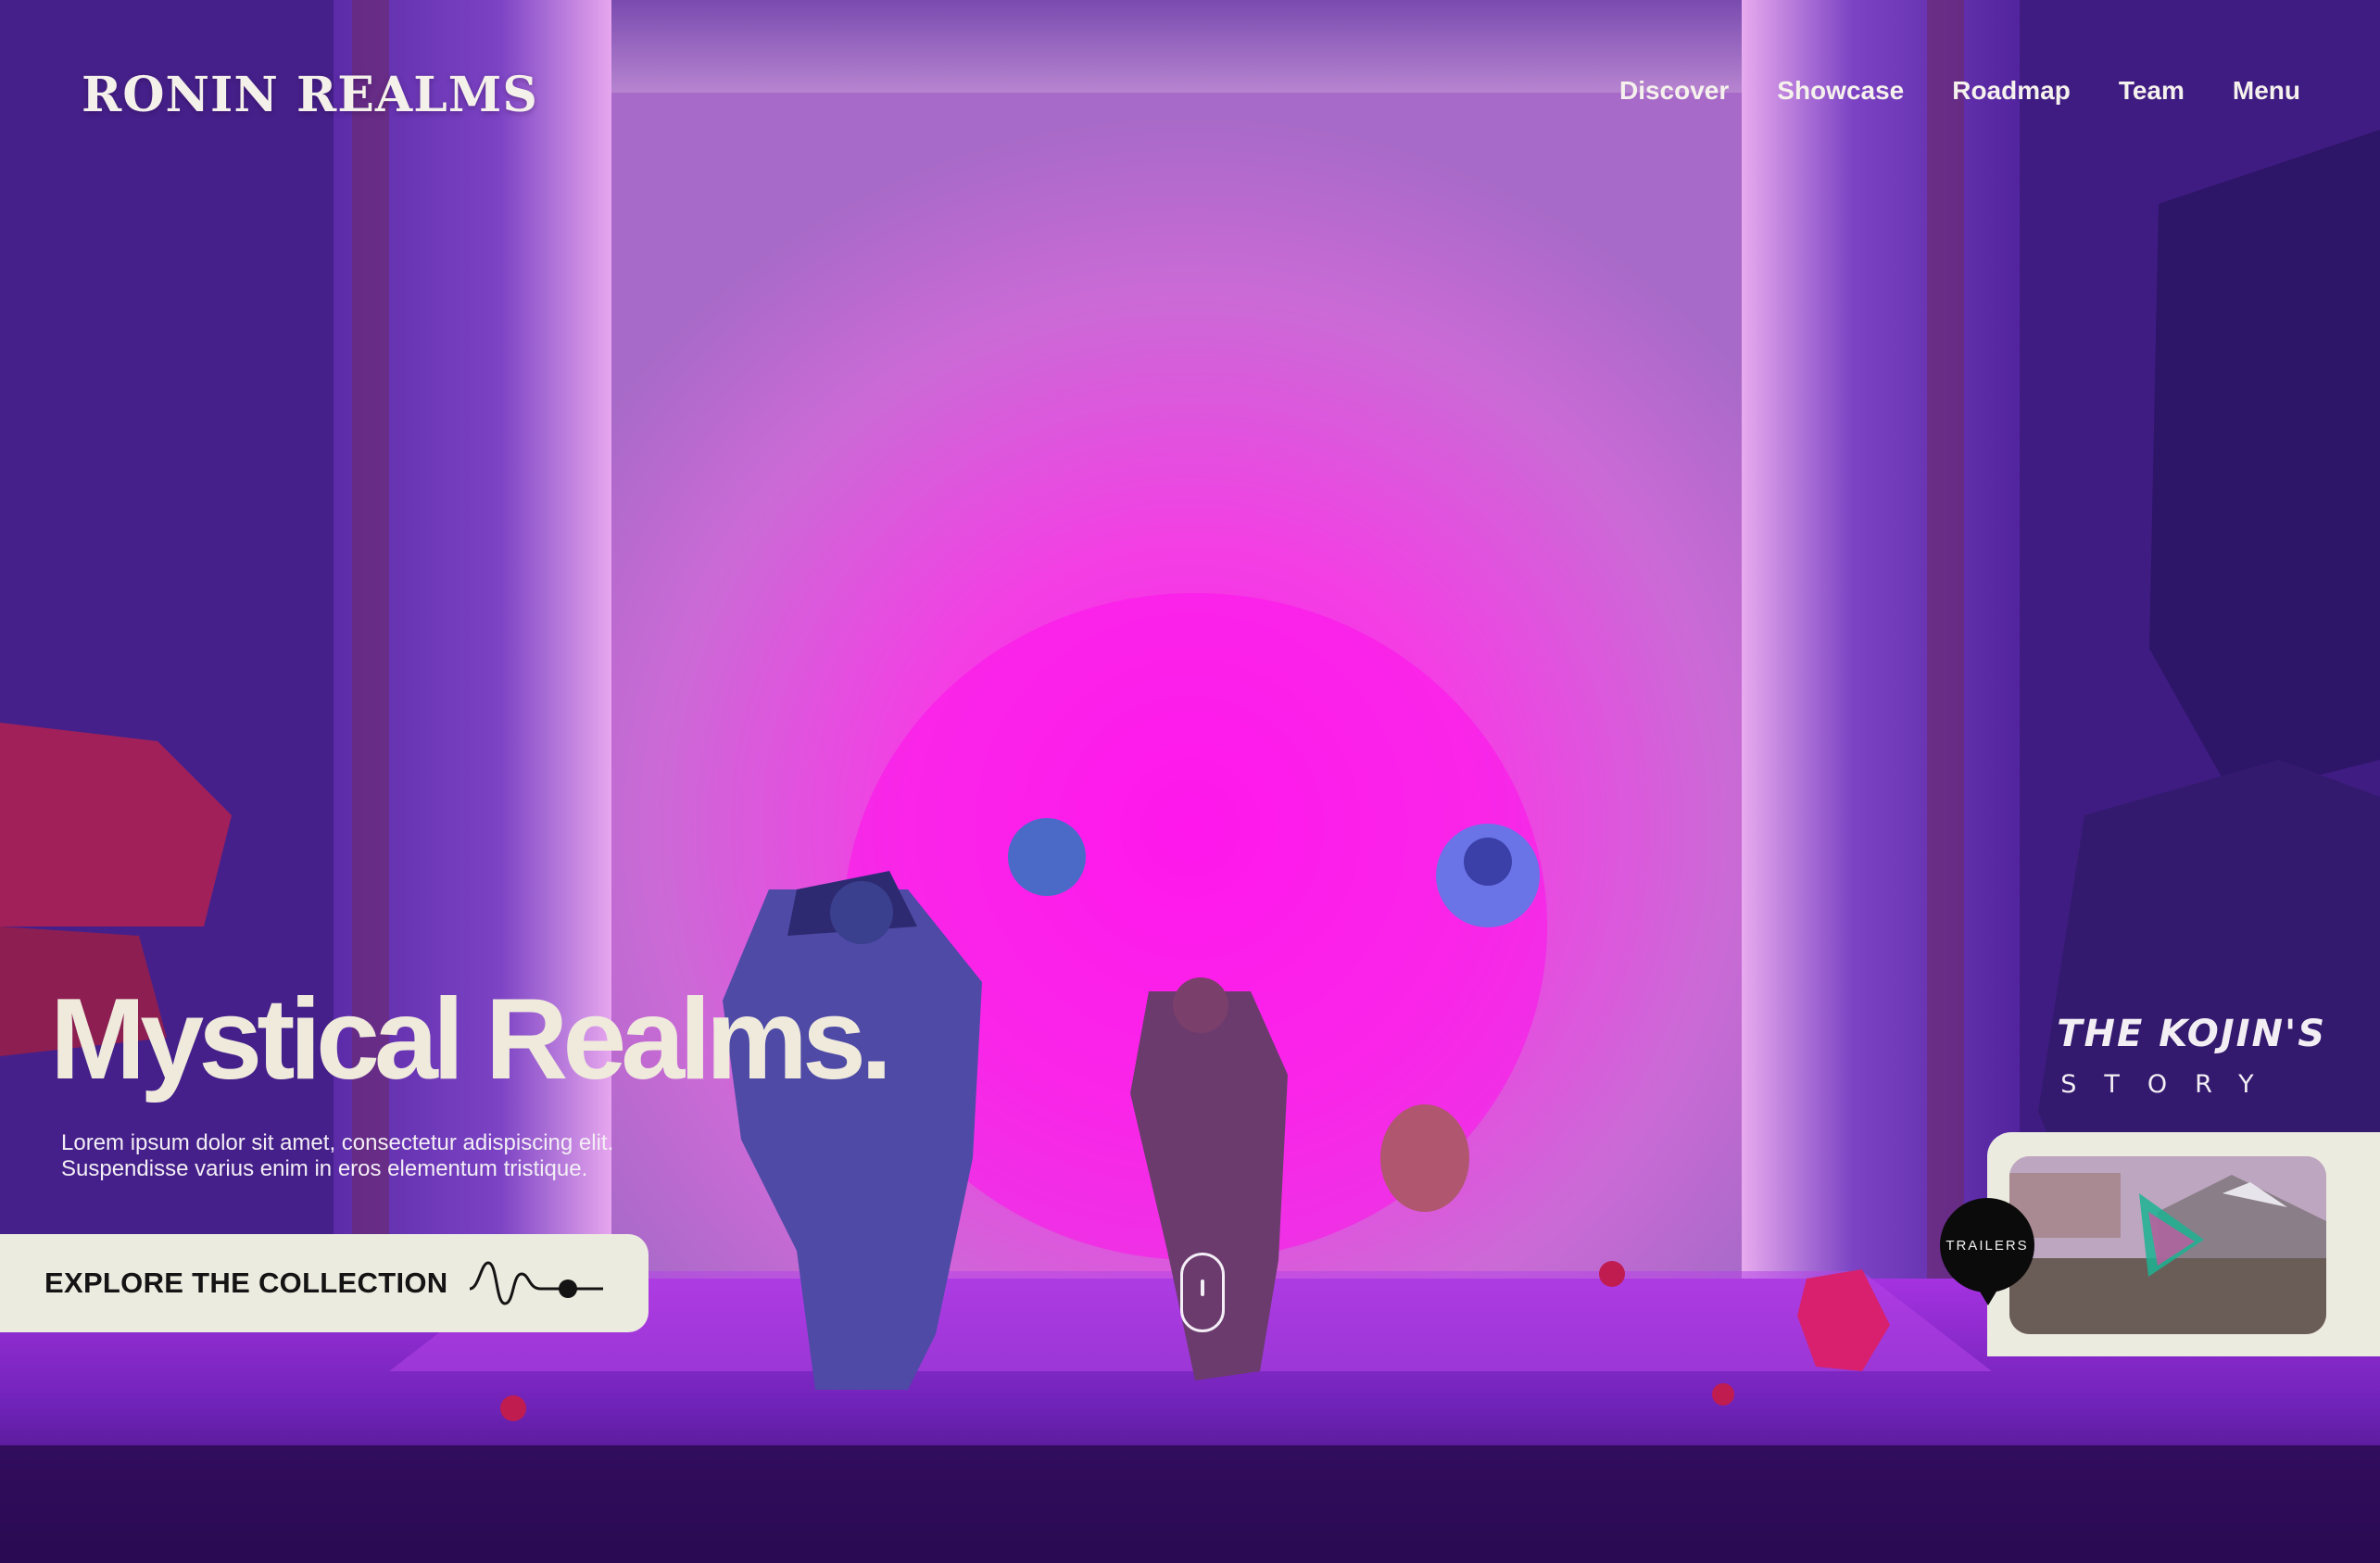 Image resolution: width=2380 pixels, height=1563 pixels. I want to click on trailer-card, so click(2183, 1244).